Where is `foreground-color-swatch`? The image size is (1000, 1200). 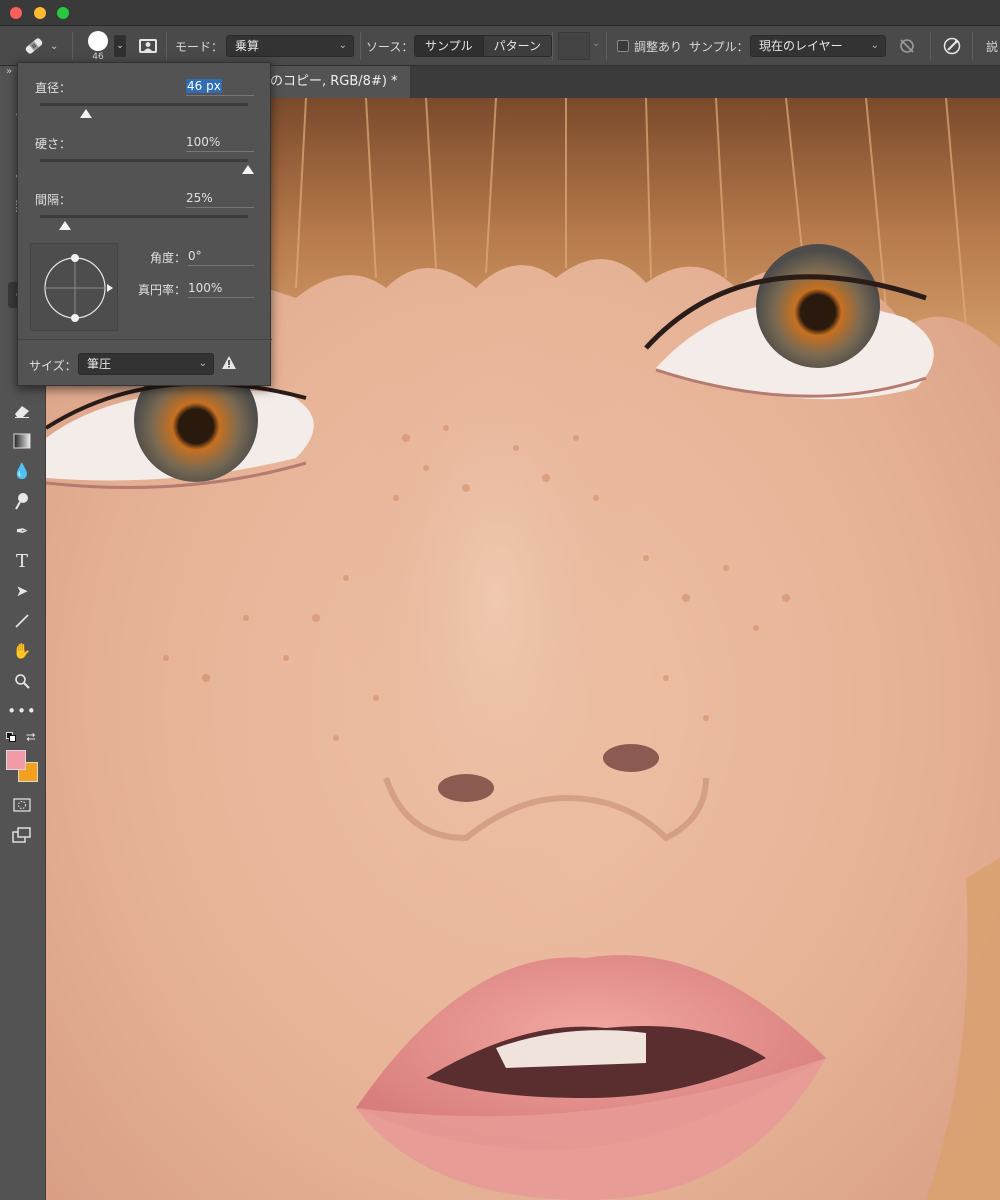 foreground-color-swatch is located at coordinates (16, 760).